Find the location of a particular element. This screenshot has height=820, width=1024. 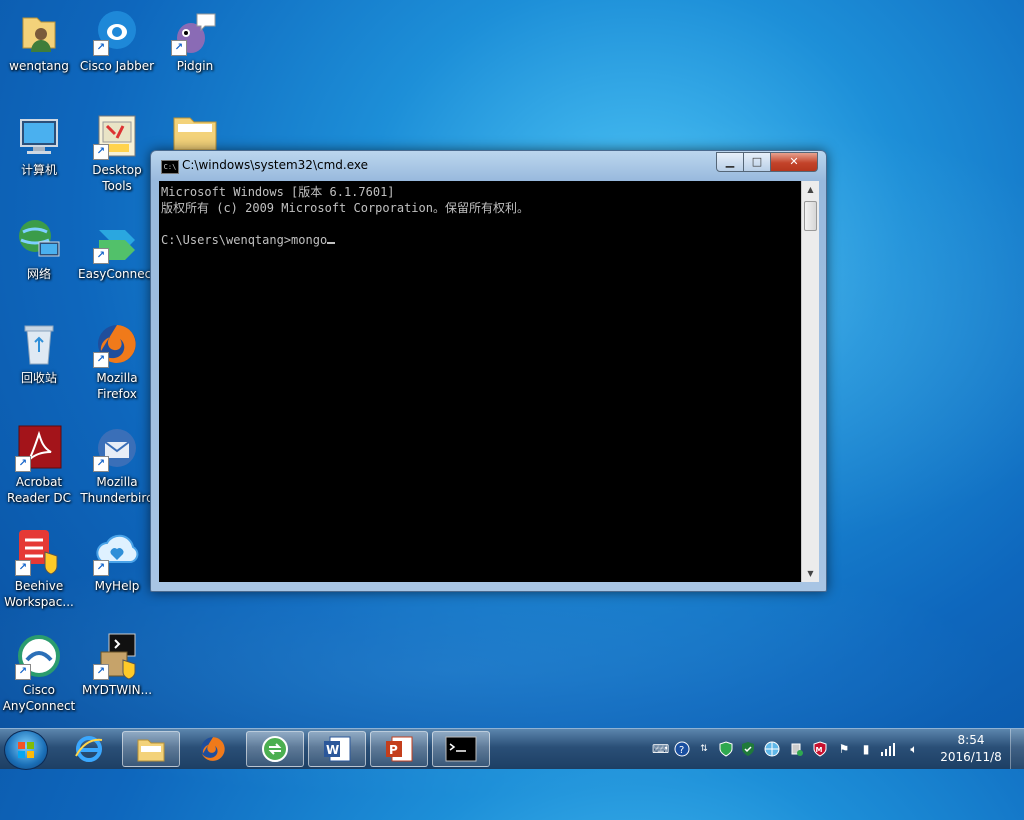

cmd-app-icon: C:\ is located at coordinates (170, 167).